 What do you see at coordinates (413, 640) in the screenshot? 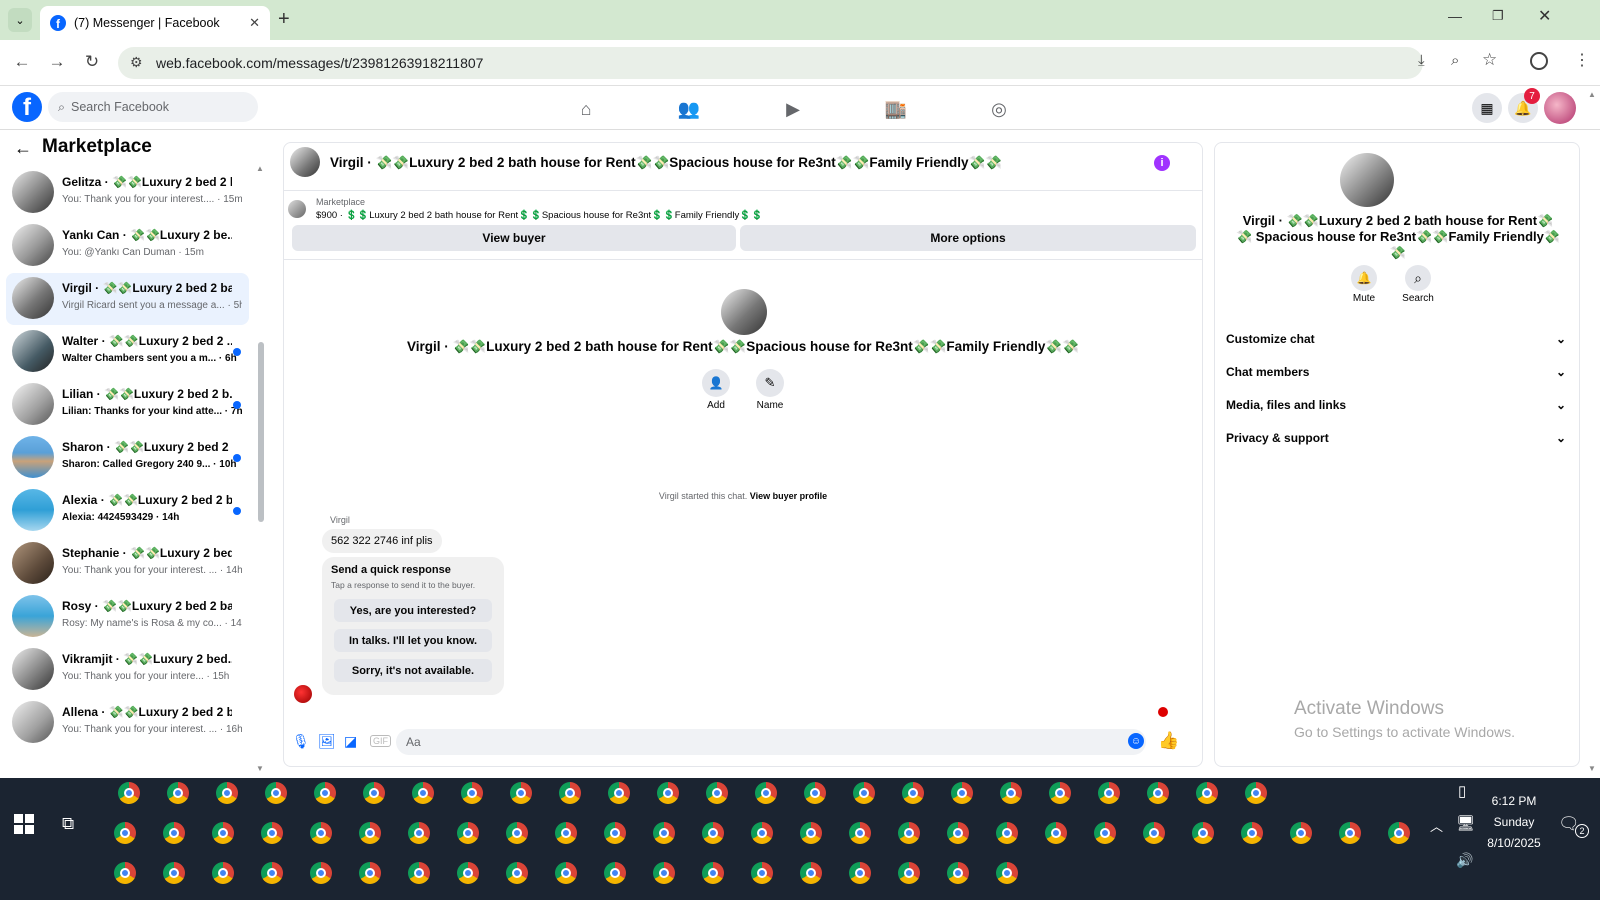
I see `quick-reply-button: In talks. I'll let you know.` at bounding box center [413, 640].